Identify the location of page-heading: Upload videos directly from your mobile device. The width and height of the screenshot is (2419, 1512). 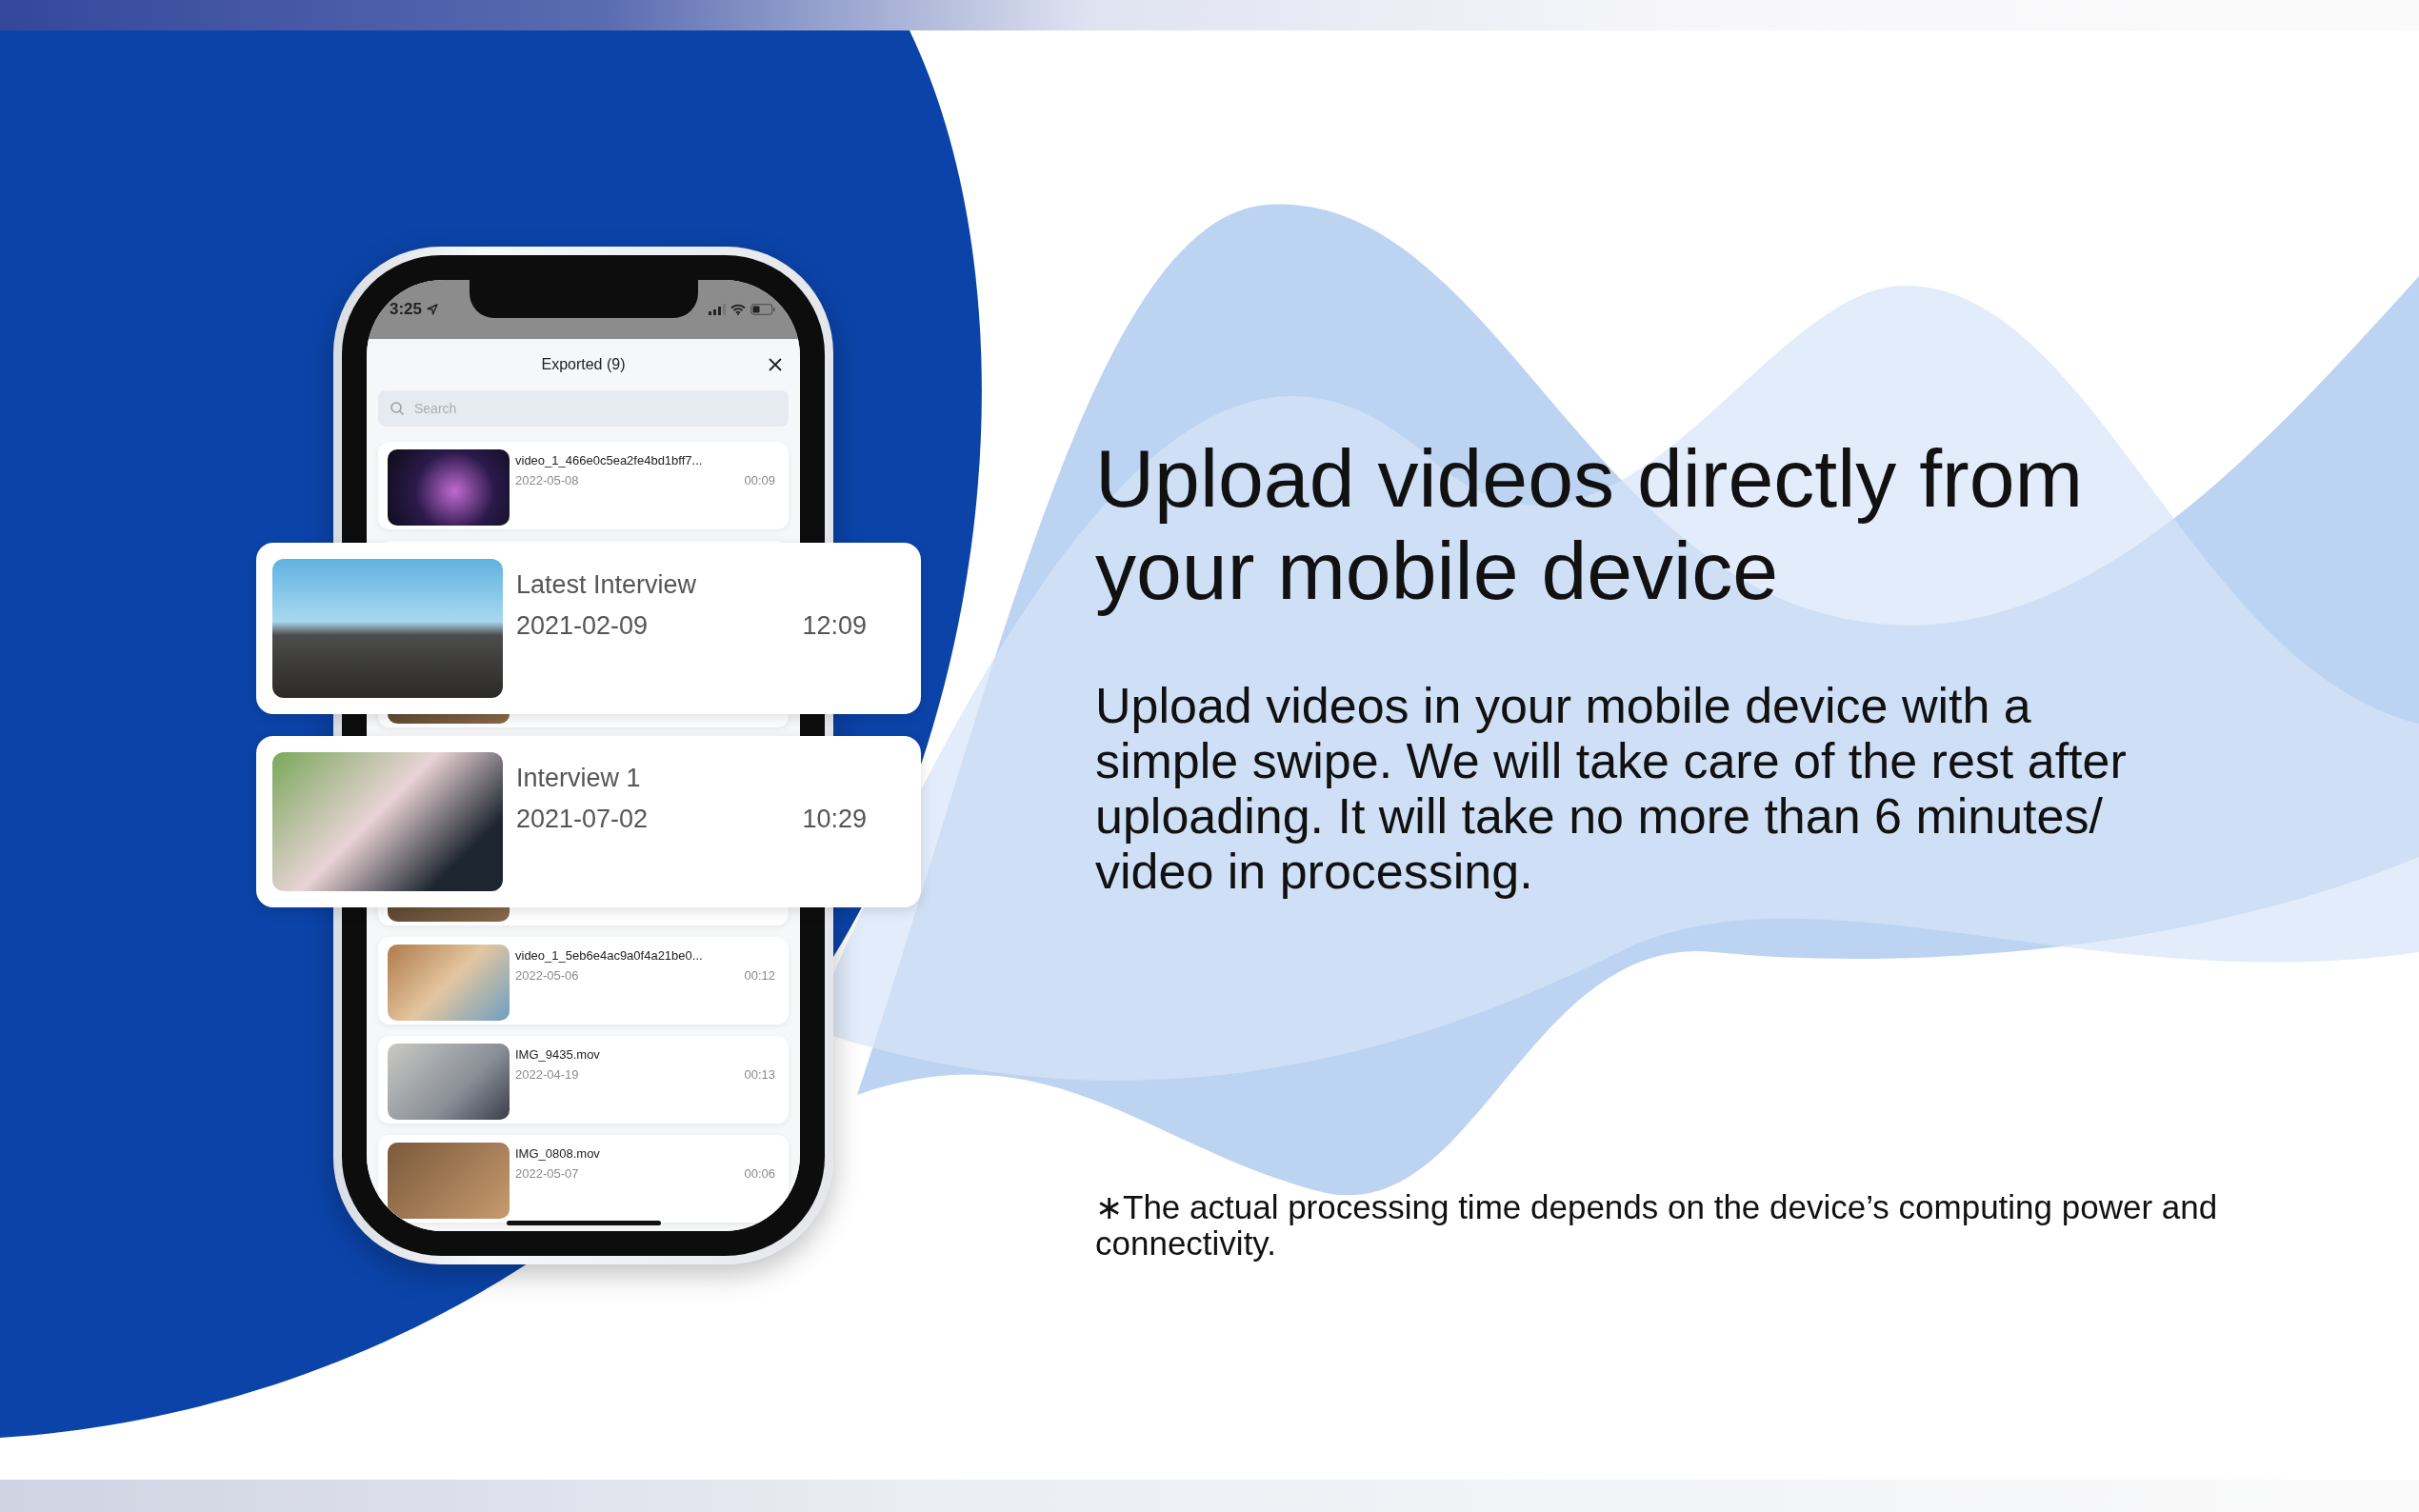
(1590, 524).